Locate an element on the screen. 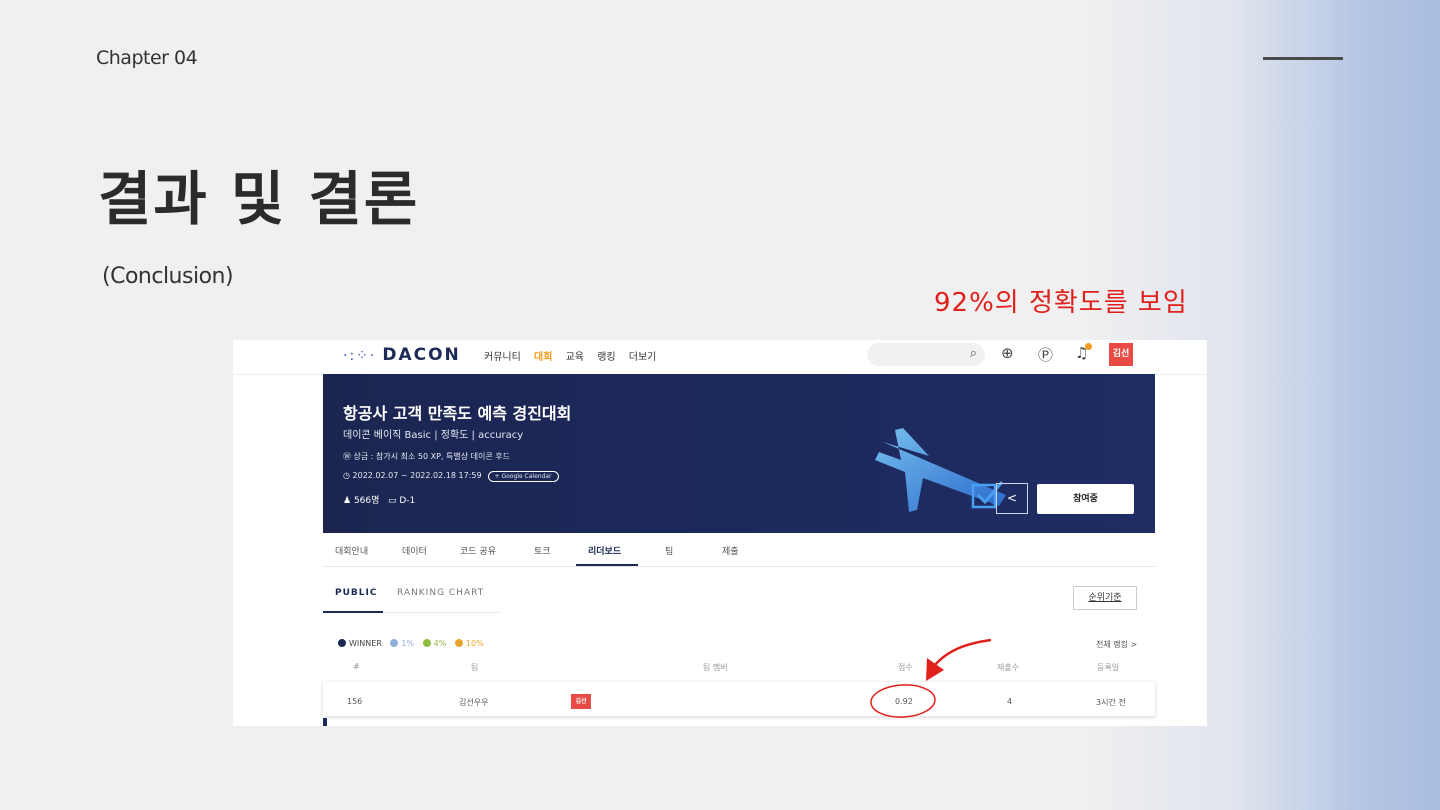  slide-title: 결과 및 결론 is located at coordinates (259, 199).